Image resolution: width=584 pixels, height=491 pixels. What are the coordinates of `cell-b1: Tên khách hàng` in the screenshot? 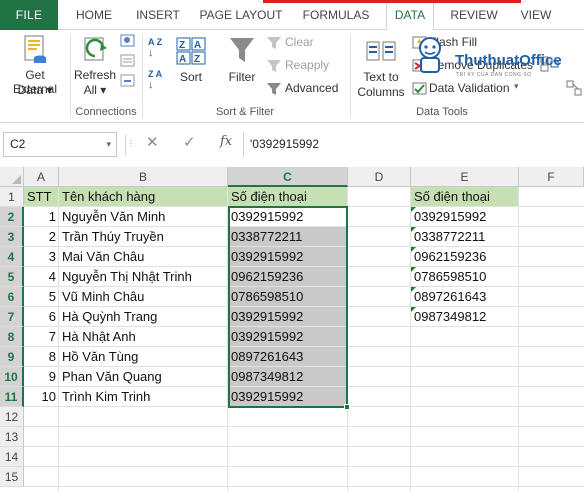 It's located at (143, 197).